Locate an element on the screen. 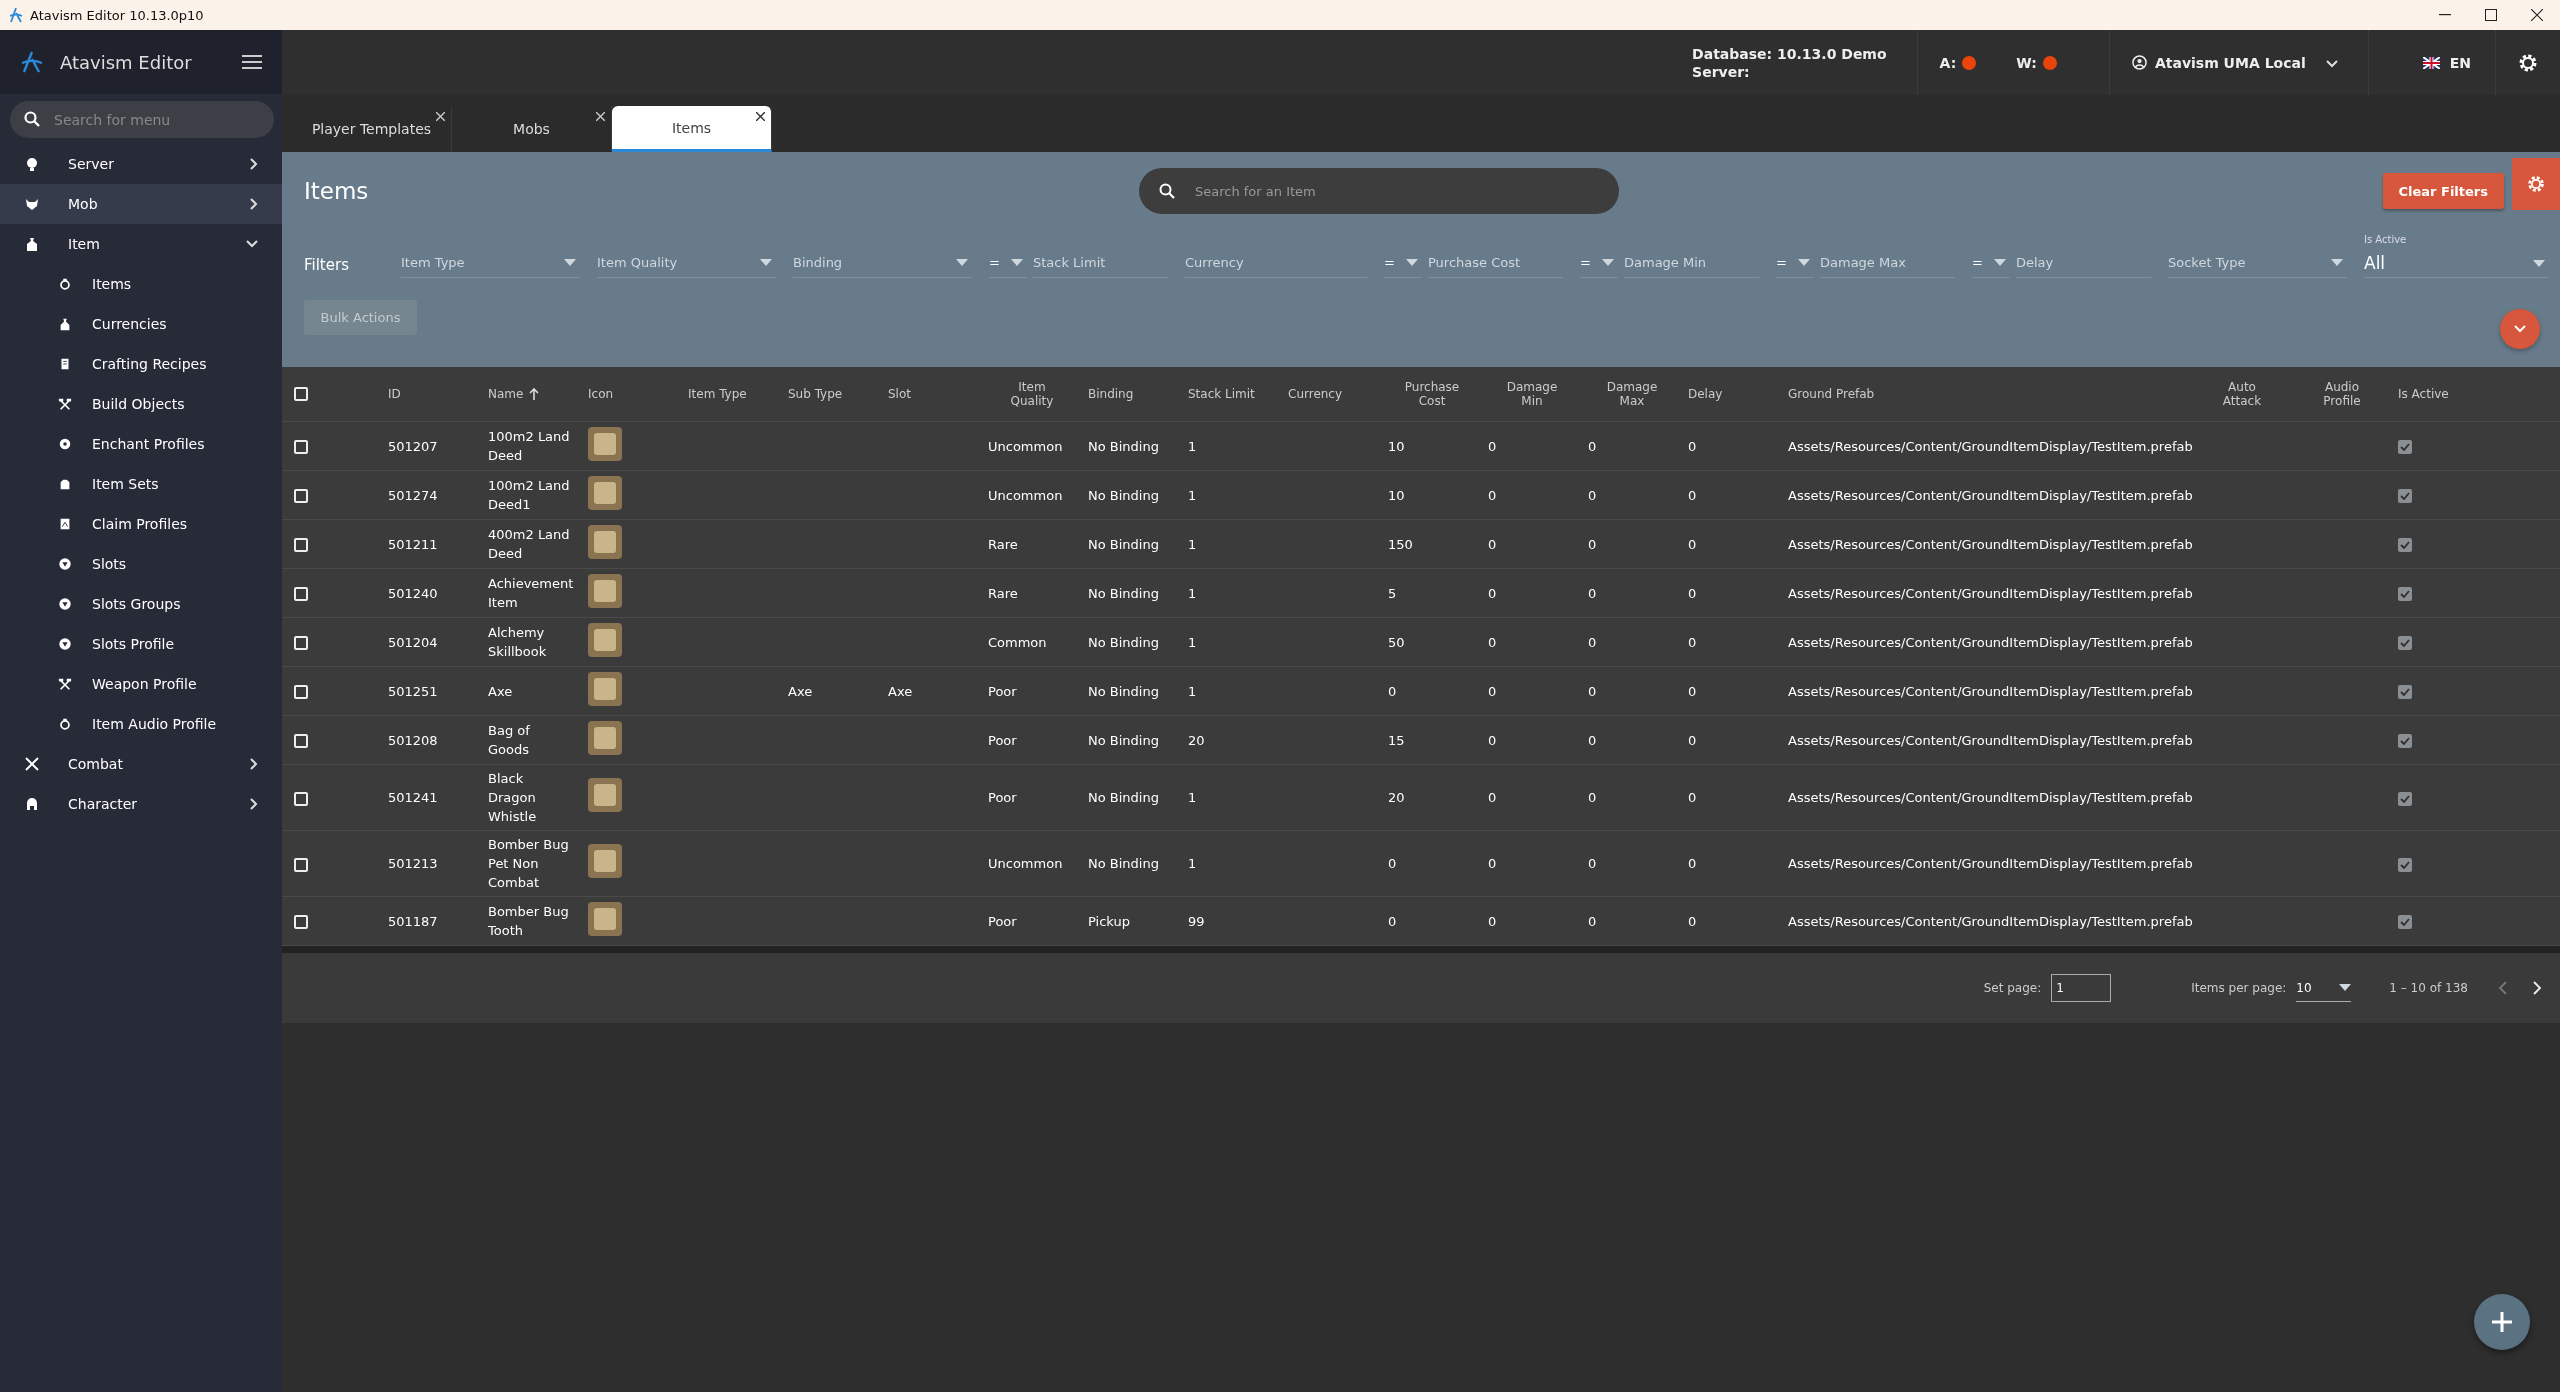 Image resolution: width=2560 pixels, height=1392 pixels. column-header: Slot is located at coordinates (899, 394).